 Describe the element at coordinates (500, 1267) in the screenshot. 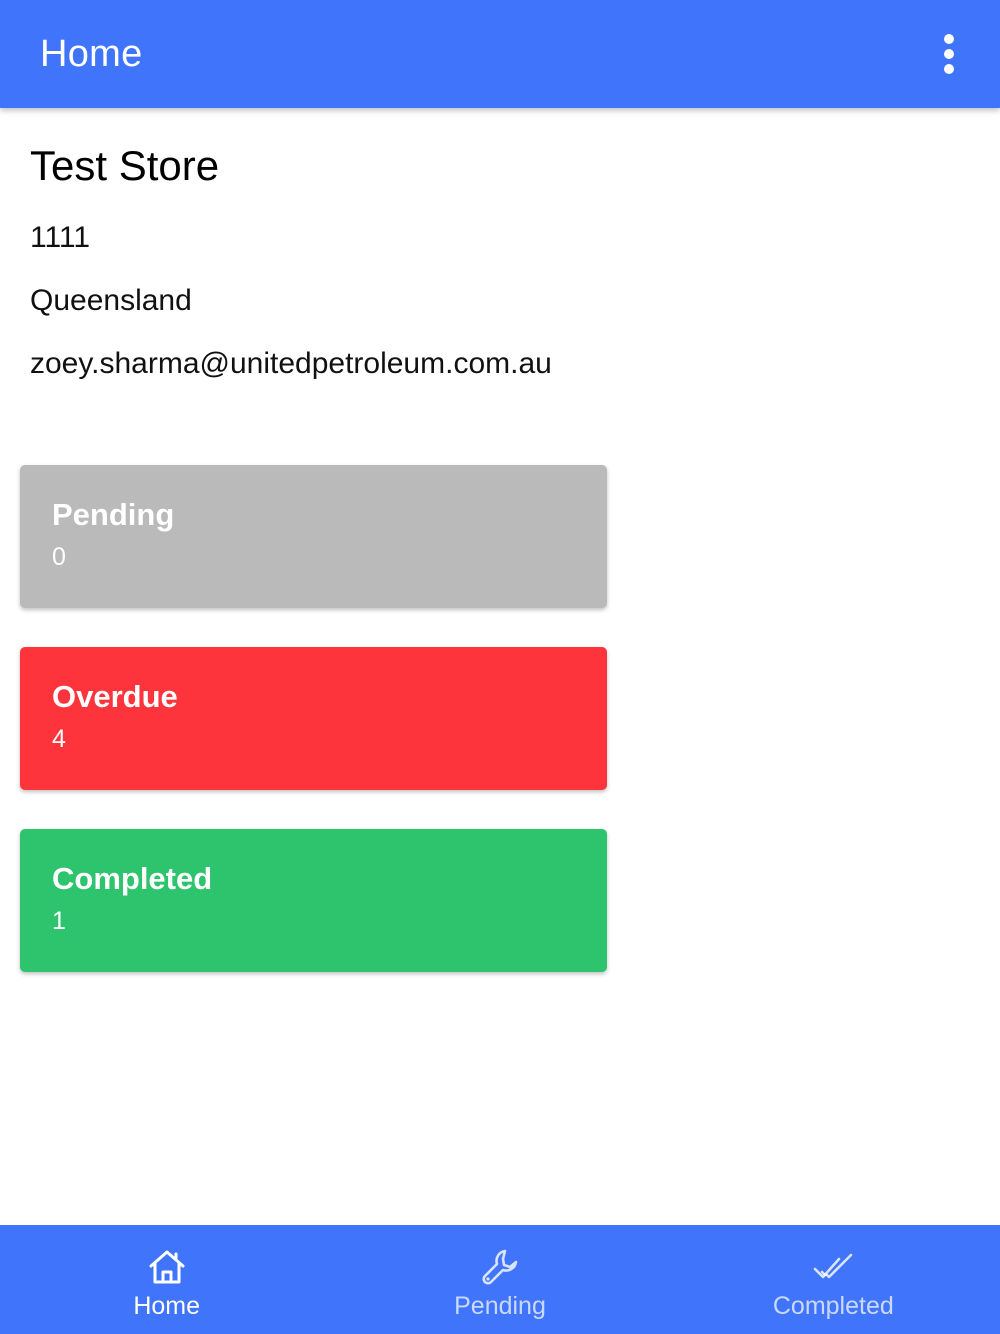

I see `wrench-icon` at that location.